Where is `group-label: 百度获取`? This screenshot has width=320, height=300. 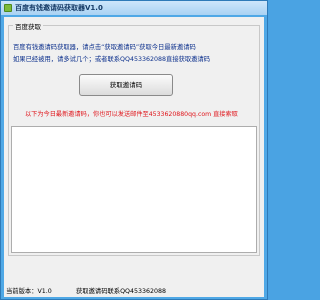
group-label: 百度获取 is located at coordinates (28, 26).